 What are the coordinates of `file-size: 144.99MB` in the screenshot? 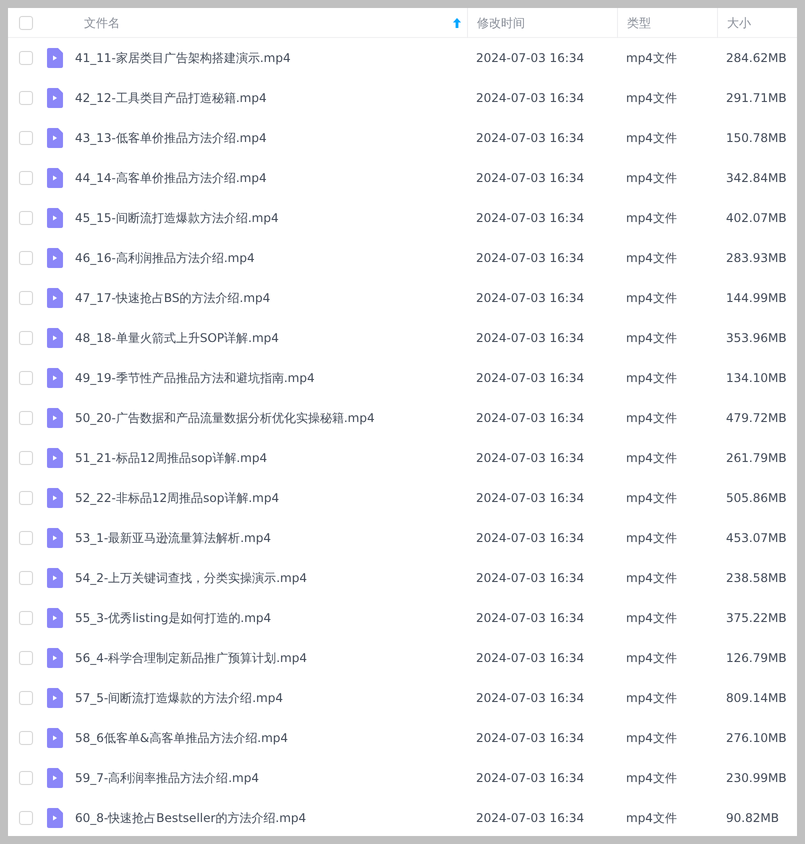 It's located at (756, 298).